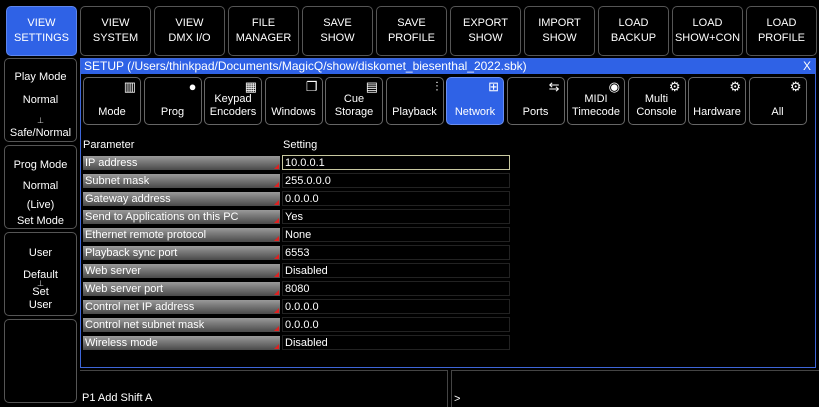 This screenshot has width=819, height=407. I want to click on user-panel: User Default ⊥ Set User, so click(40, 274).